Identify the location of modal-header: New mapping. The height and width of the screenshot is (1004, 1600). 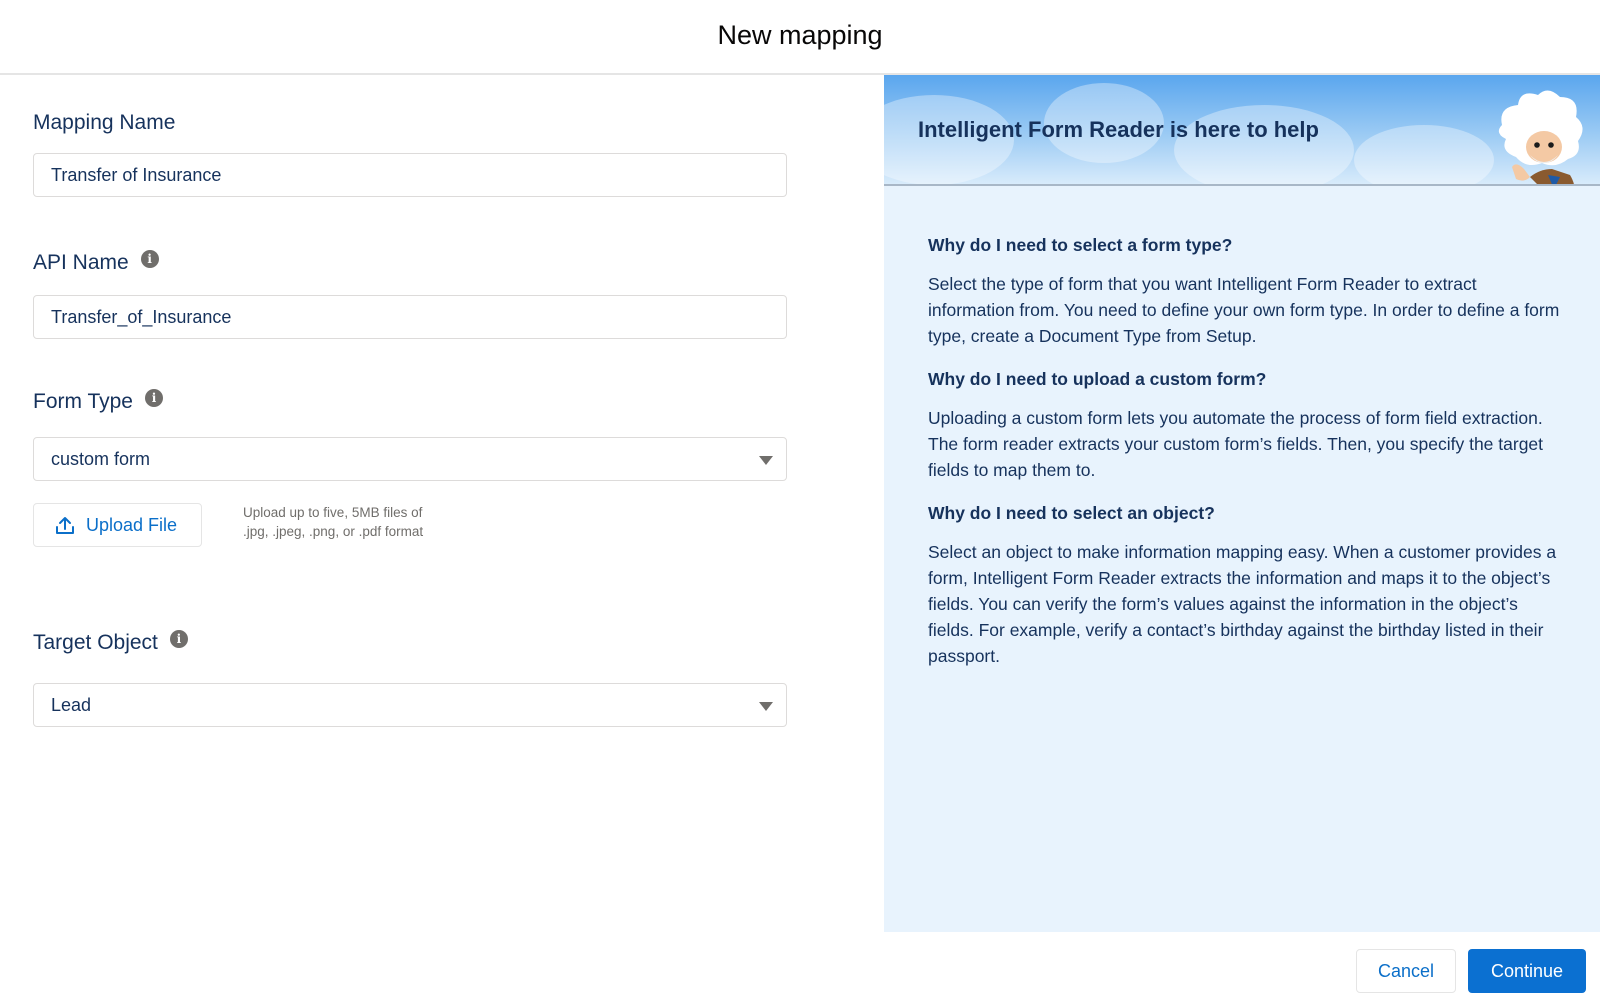
(800, 37).